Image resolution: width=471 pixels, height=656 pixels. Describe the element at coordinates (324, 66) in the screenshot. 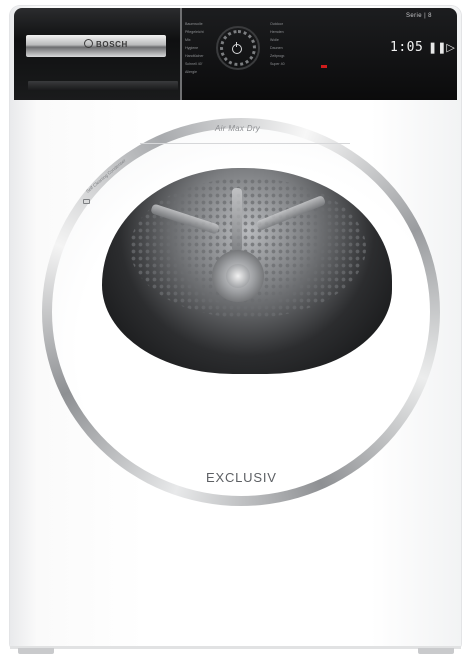

I see `status-indicator` at that location.